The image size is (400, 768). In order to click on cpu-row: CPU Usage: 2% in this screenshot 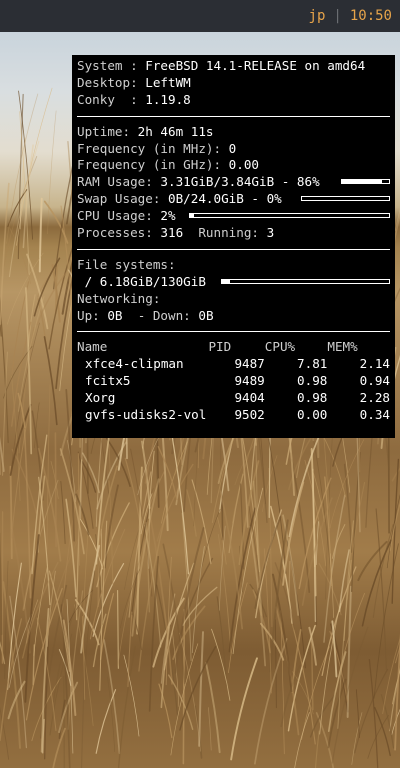, I will do `click(233, 216)`.